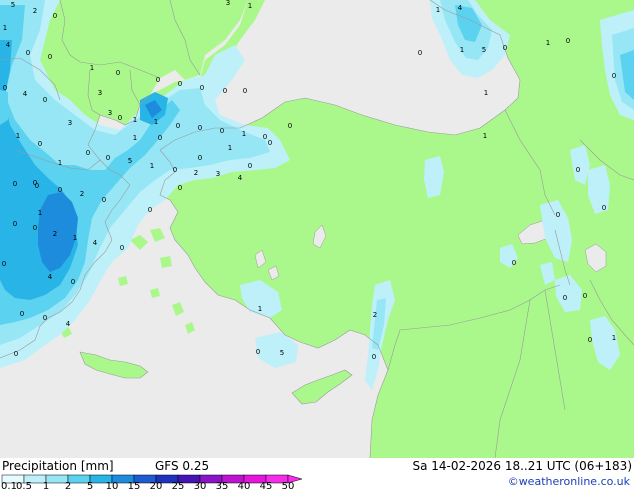  Describe the element at coordinates (68, 486) in the screenshot. I see `legend-tick-label: 2` at that location.